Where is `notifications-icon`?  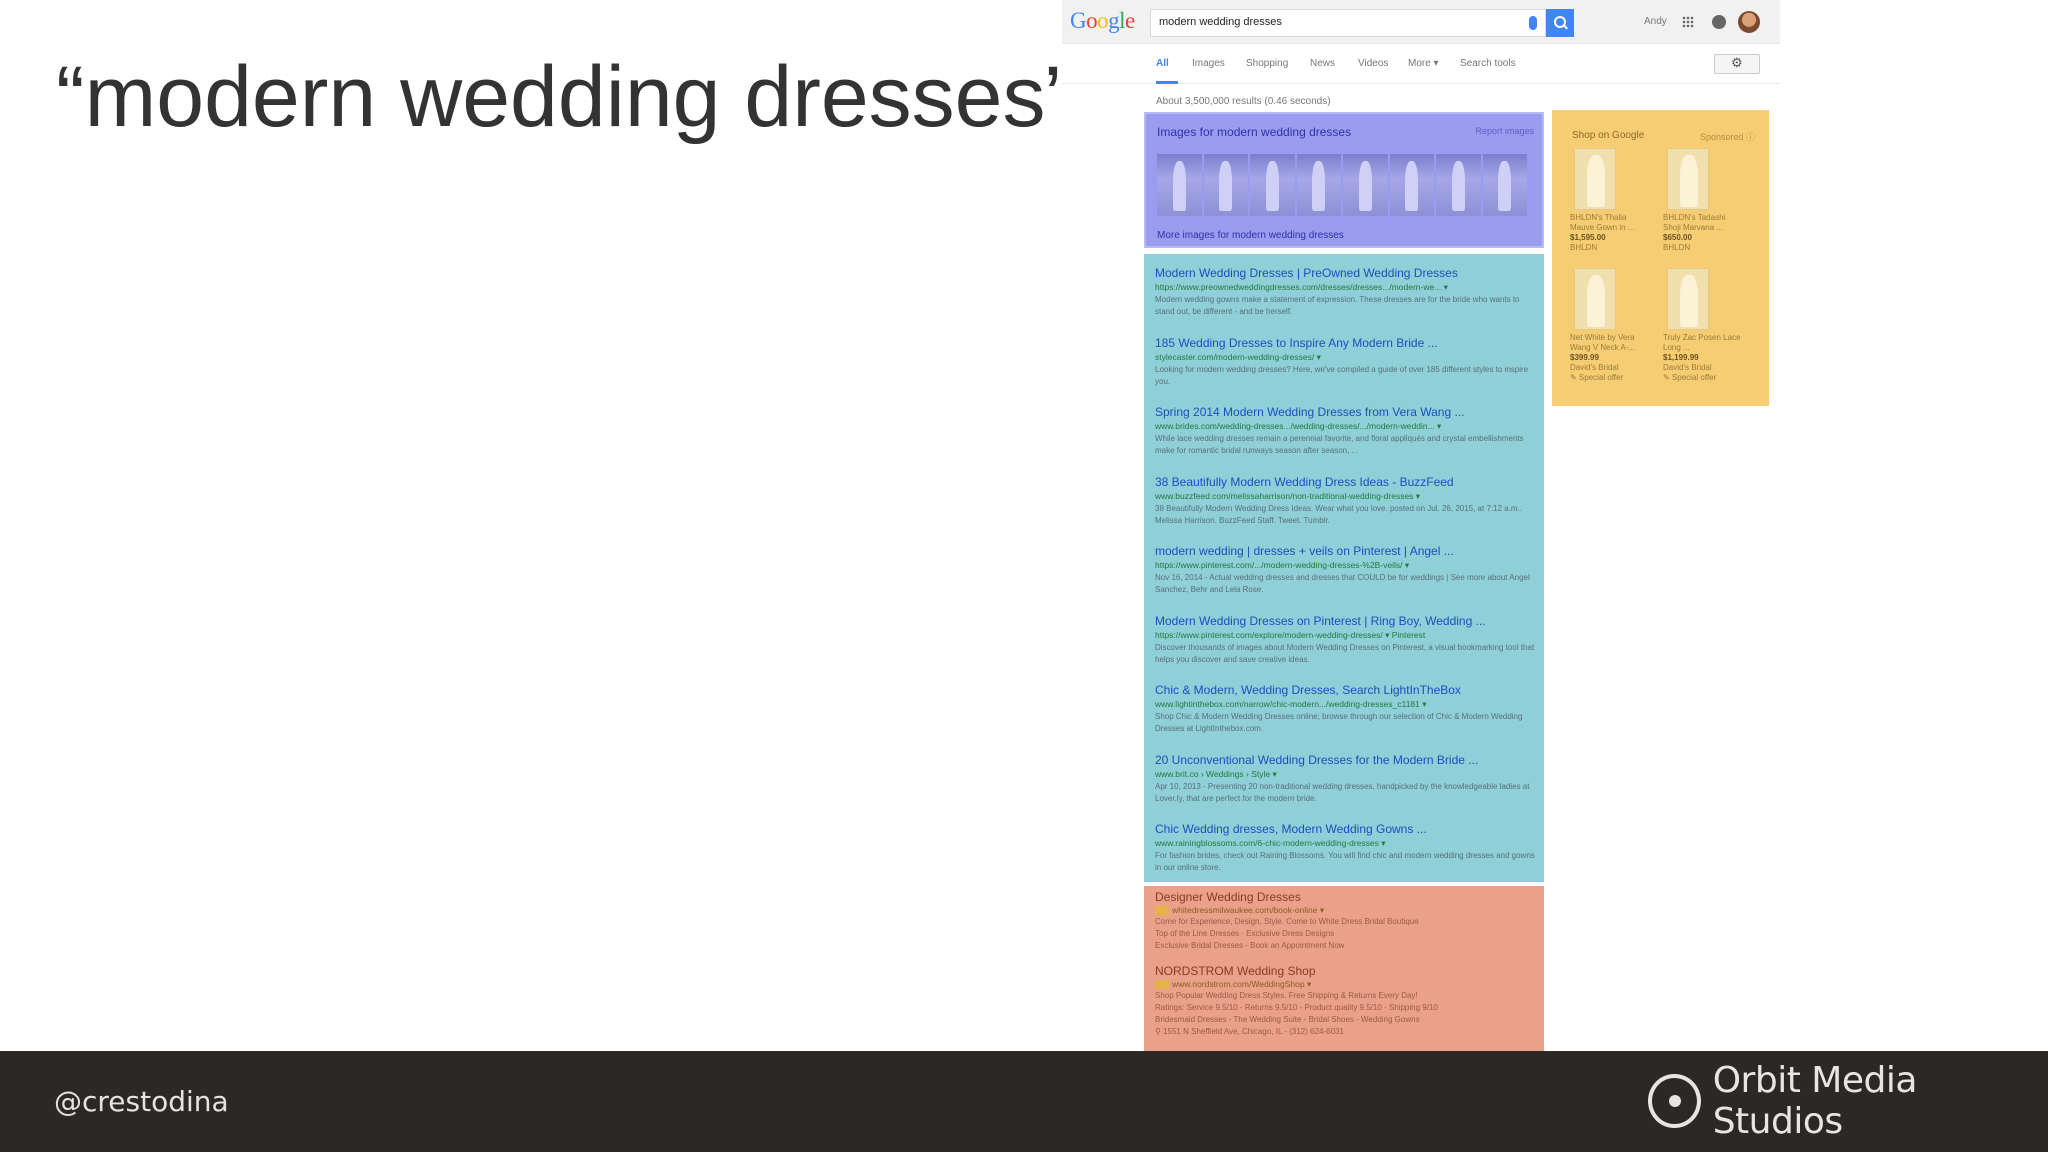
notifications-icon is located at coordinates (1719, 22).